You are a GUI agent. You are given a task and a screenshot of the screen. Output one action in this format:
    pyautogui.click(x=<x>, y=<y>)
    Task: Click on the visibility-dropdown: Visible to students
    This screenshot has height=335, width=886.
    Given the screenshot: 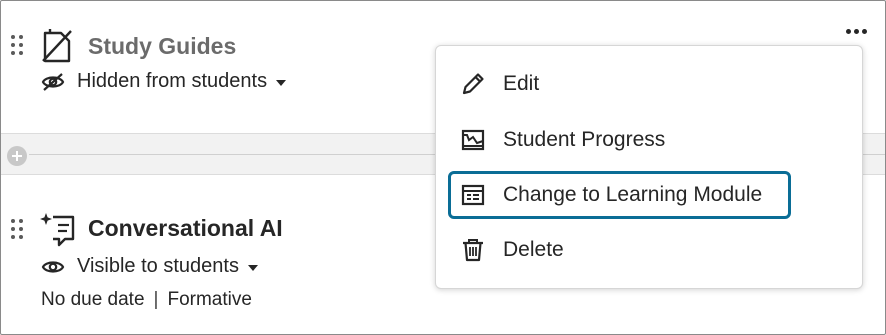 What is the action you would take?
    pyautogui.click(x=149, y=266)
    